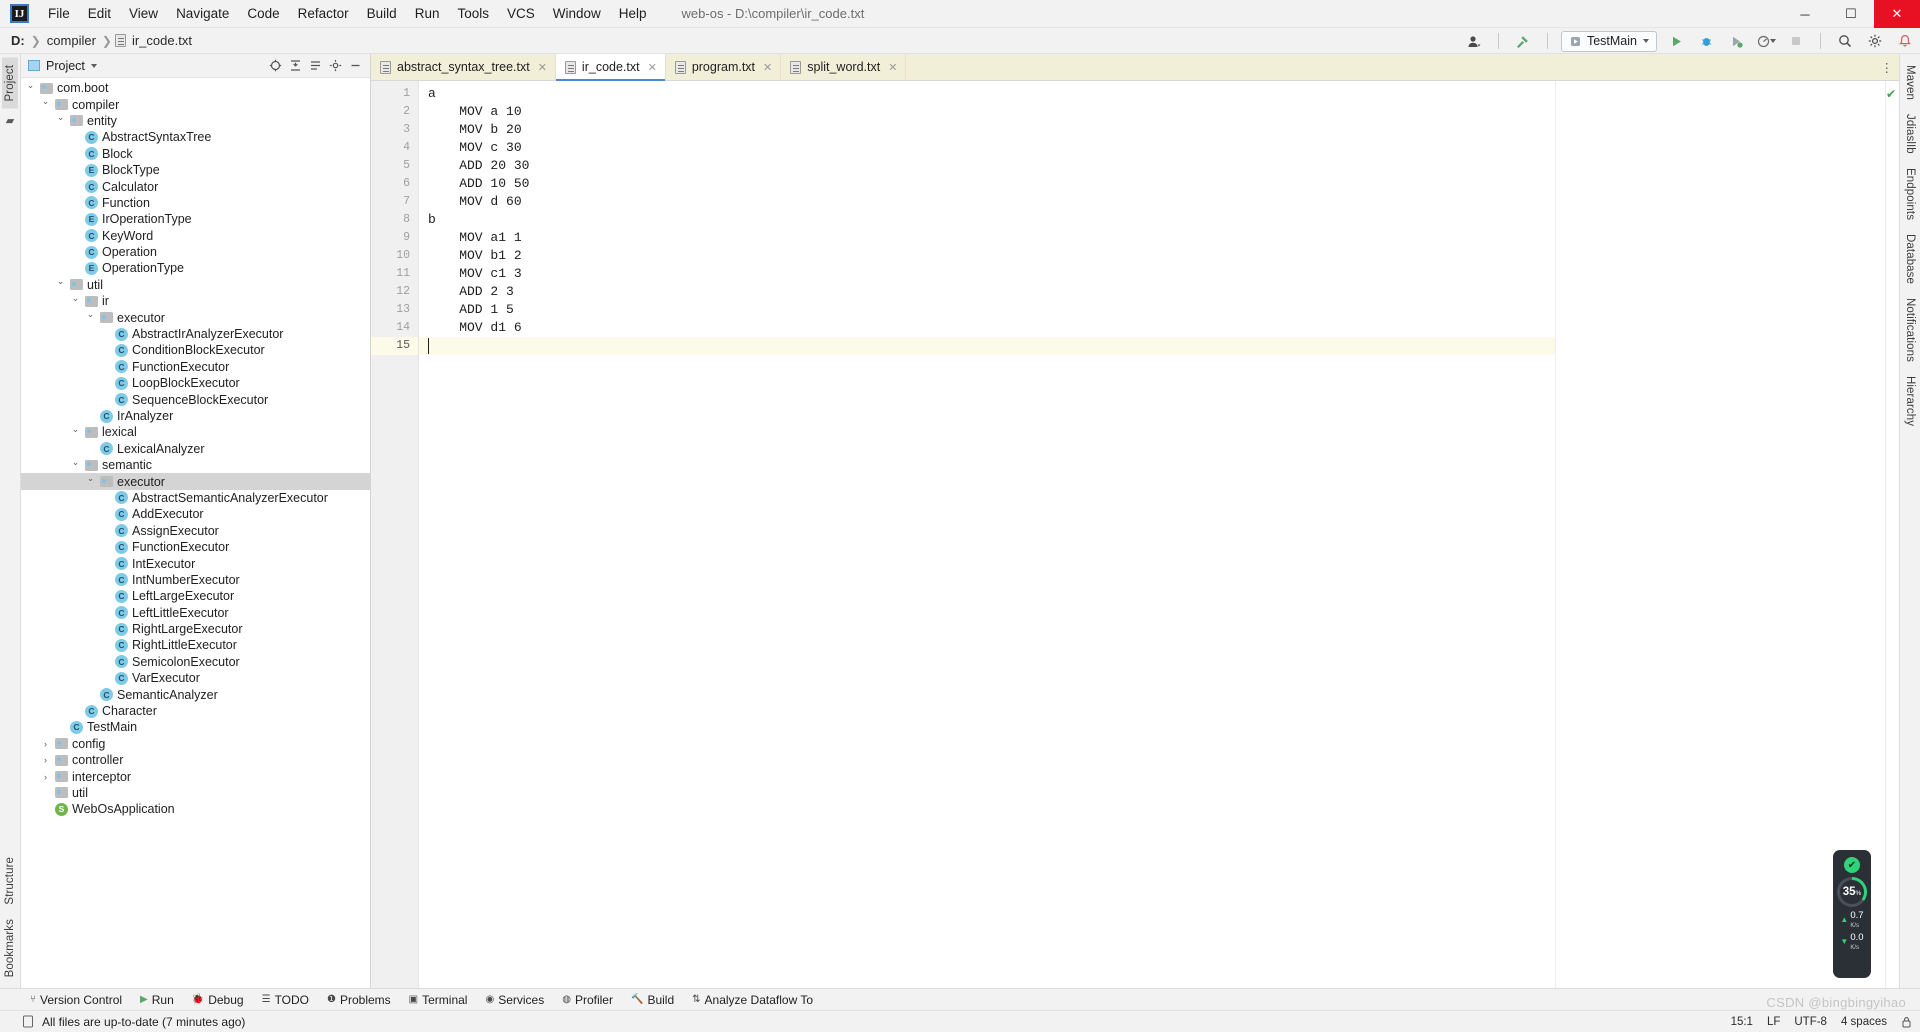 The image size is (1920, 1032). Describe the element at coordinates (355, 65) in the screenshot. I see `hide-panel-icon` at that location.